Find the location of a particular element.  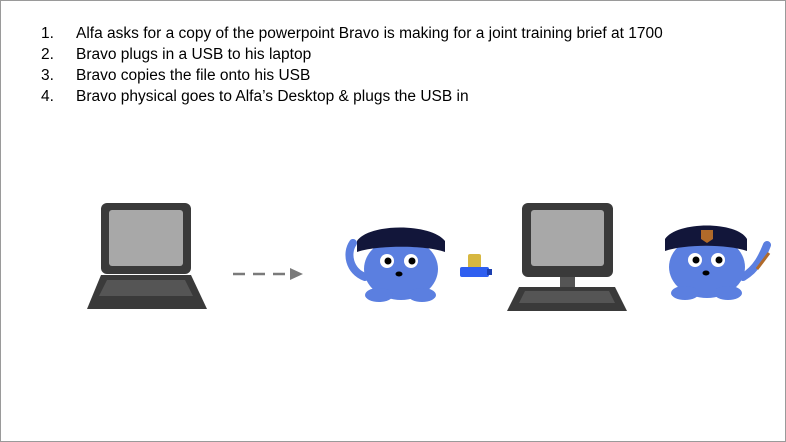

laptop-icon is located at coordinates (147, 256).